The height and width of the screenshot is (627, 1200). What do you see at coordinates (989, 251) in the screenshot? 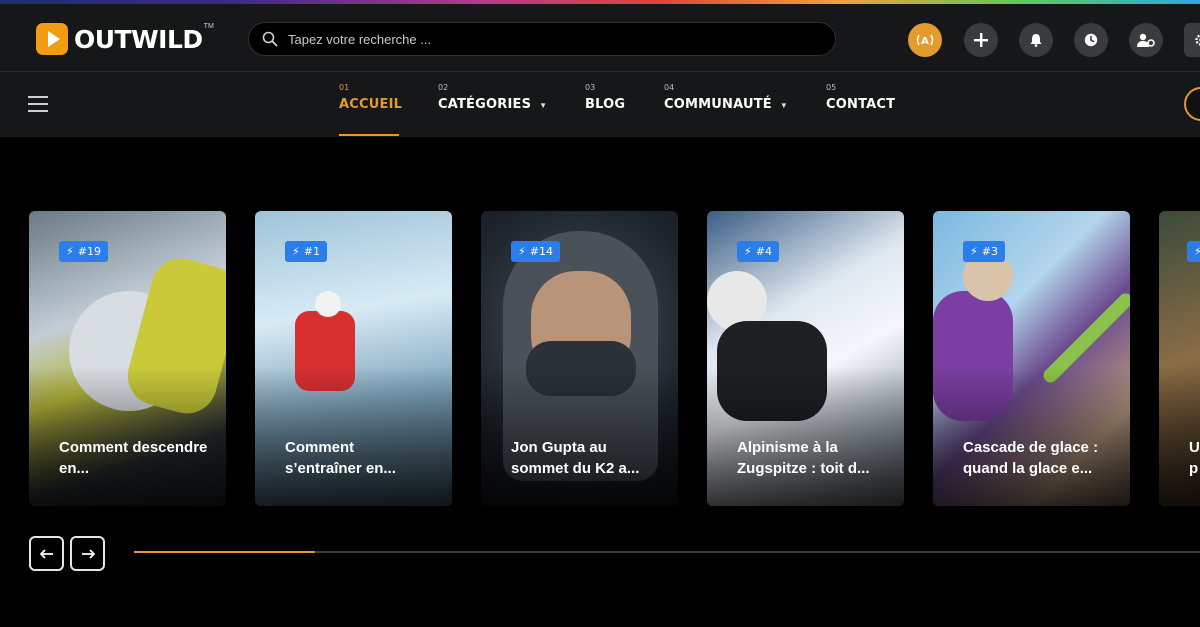
I see `rank-number: #3` at bounding box center [989, 251].